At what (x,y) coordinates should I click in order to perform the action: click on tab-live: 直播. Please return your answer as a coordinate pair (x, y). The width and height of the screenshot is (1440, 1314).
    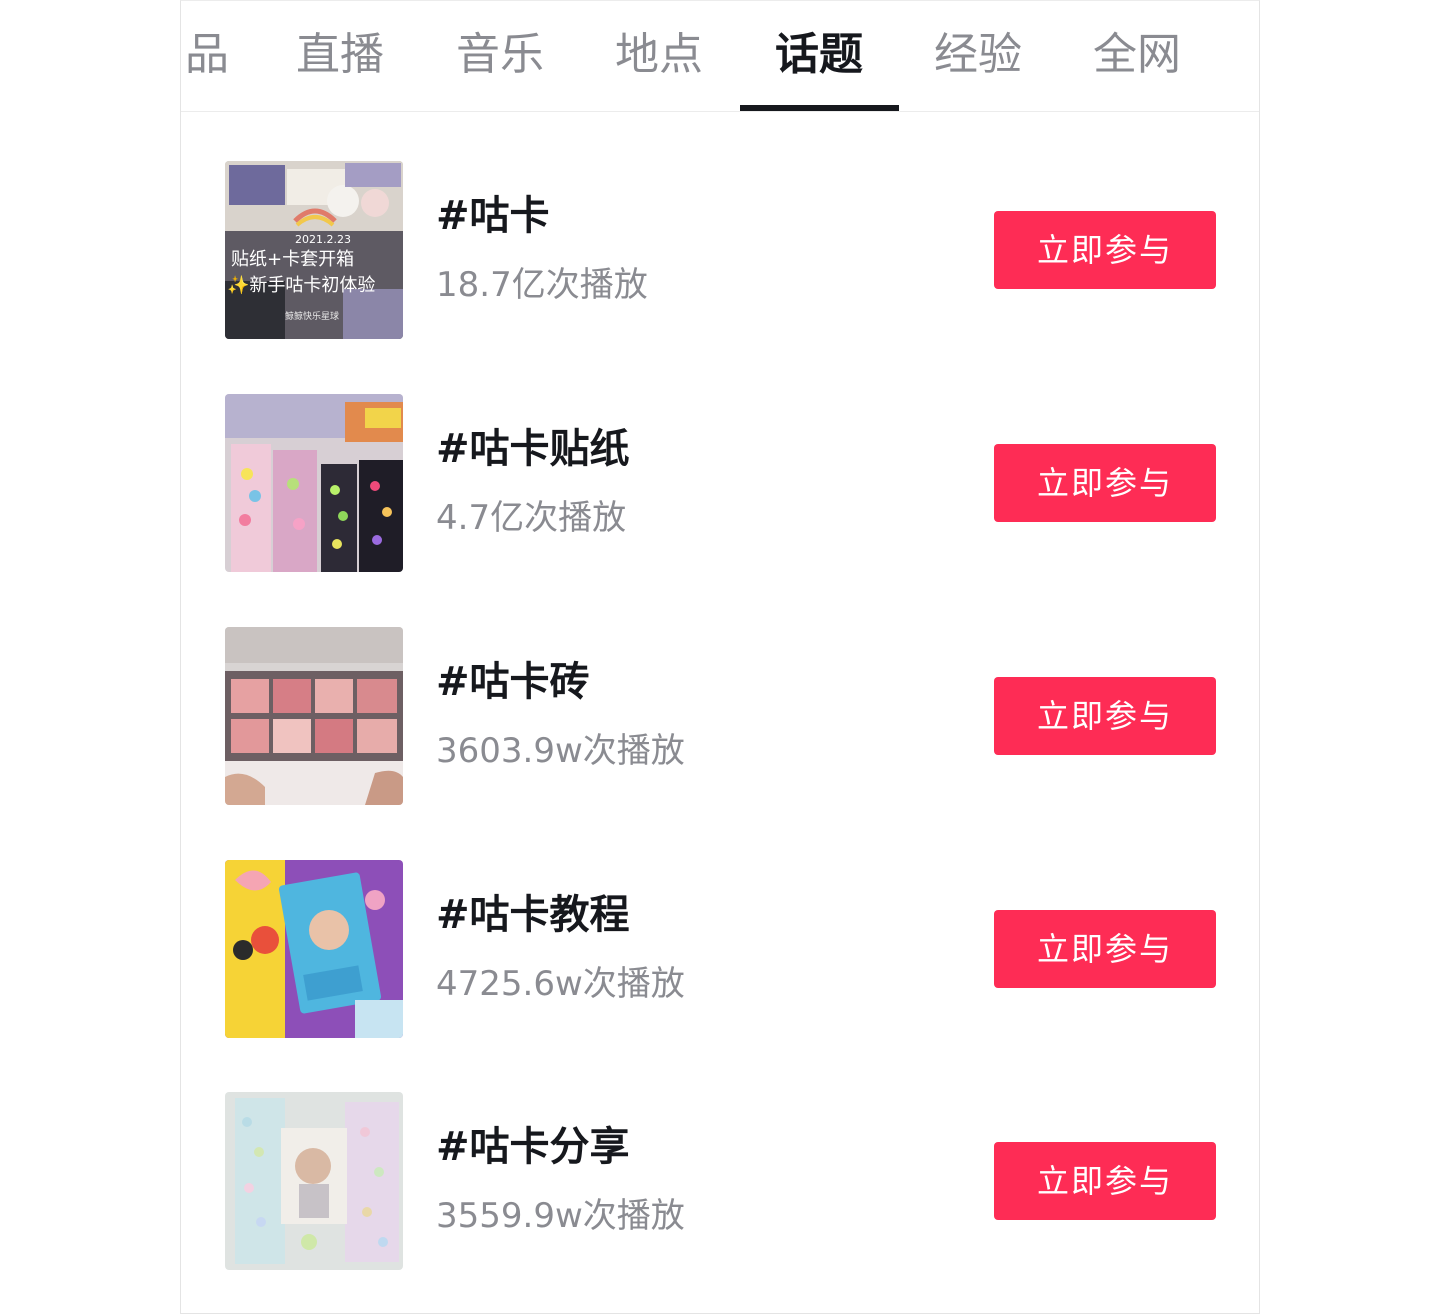
    Looking at the image, I should click on (340, 55).